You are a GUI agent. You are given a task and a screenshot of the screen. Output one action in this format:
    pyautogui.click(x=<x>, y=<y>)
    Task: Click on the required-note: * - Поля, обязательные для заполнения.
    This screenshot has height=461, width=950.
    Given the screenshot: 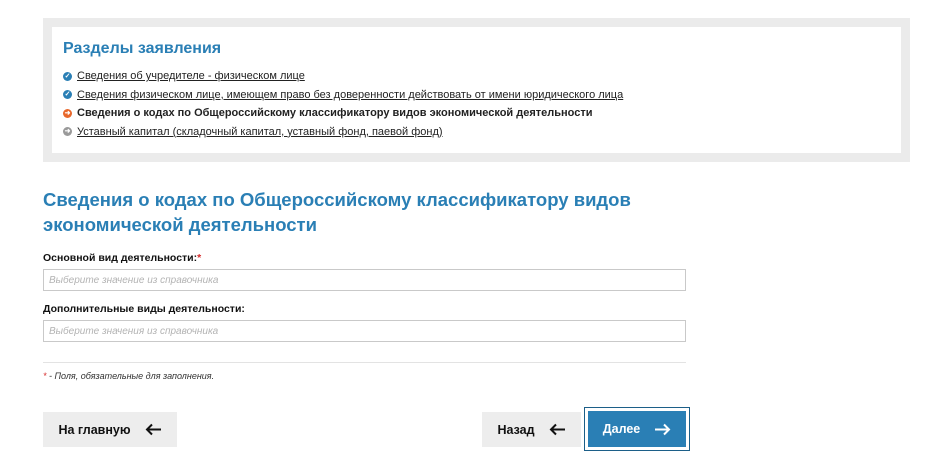 What is the action you would take?
    pyautogui.click(x=128, y=376)
    